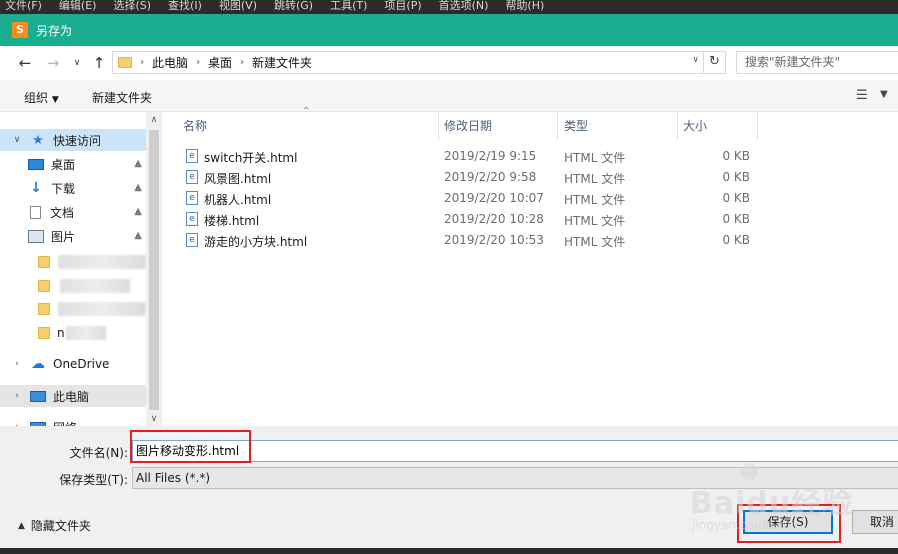 The height and width of the screenshot is (554, 898). I want to click on highlight-annotation, so click(190, 446).